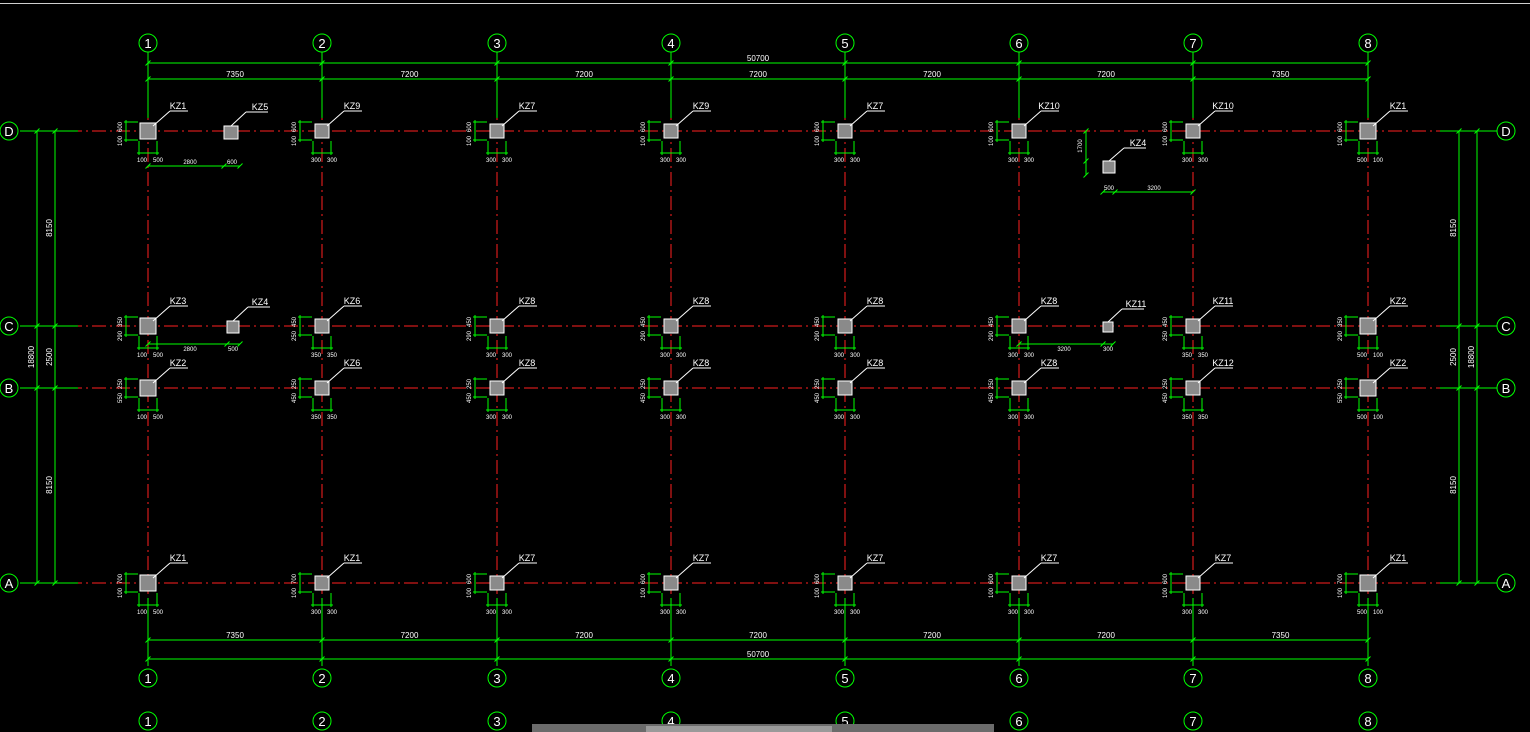  Describe the element at coordinates (1193, 388) in the screenshot. I see `column-KZ12` at that location.